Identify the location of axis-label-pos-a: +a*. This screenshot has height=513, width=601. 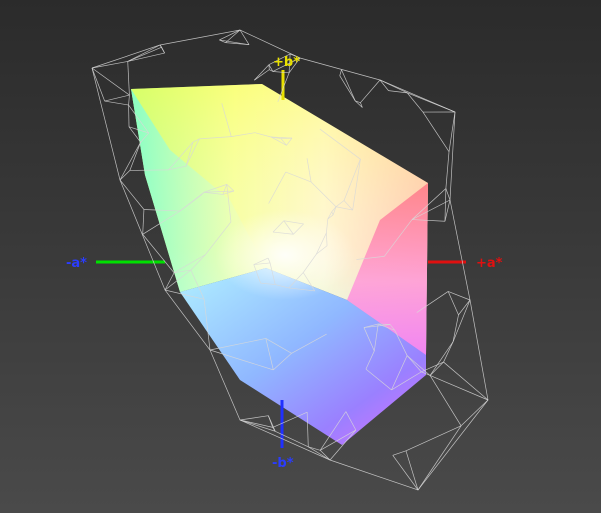
(489, 263).